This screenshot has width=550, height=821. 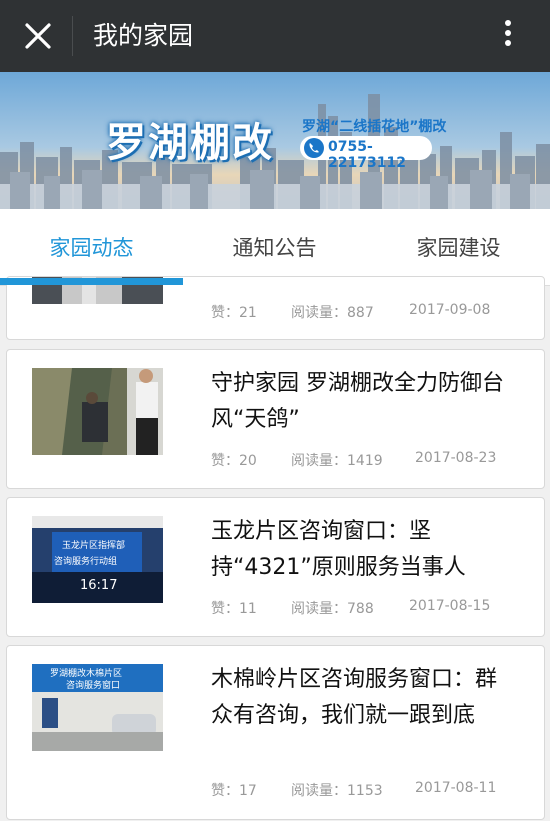 I want to click on article-likes: 赞：20, so click(x=234, y=461).